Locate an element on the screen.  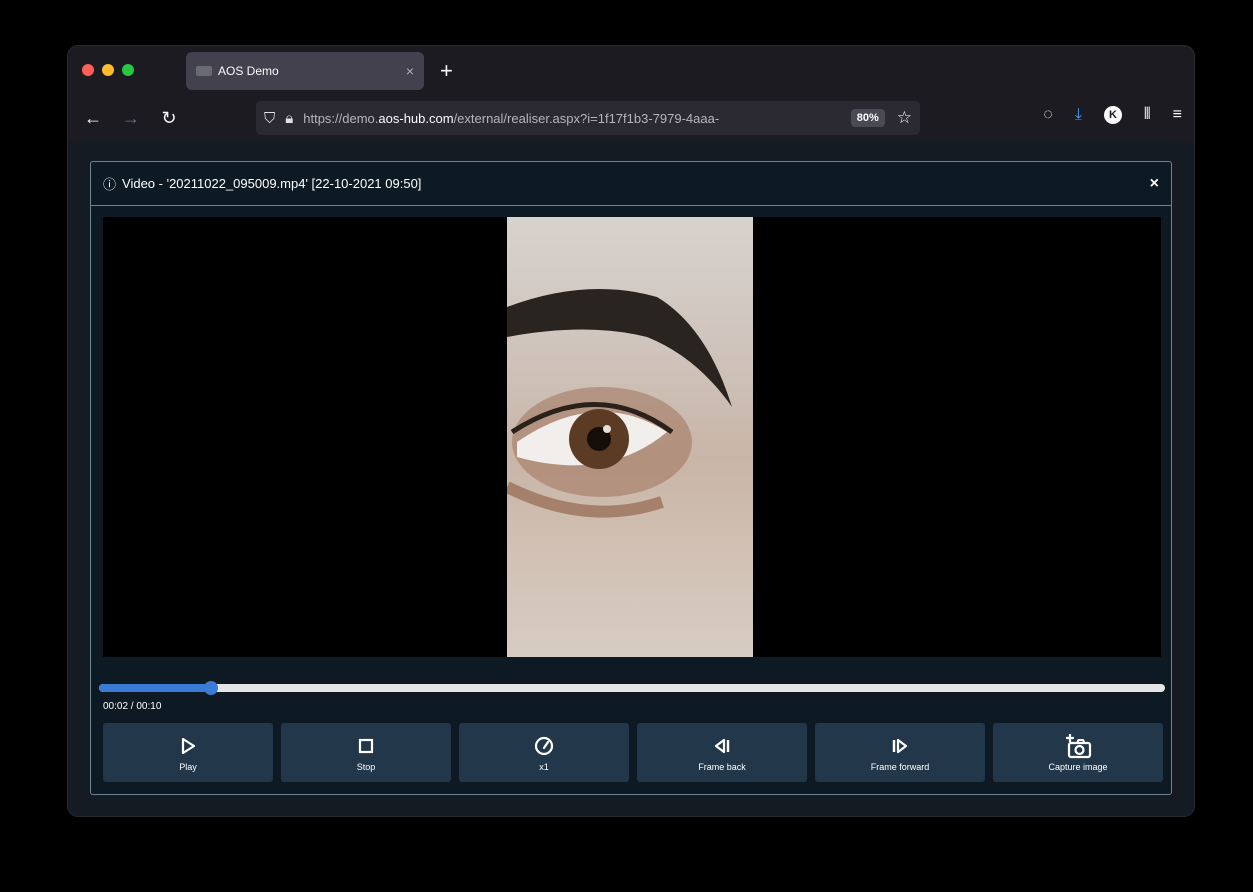
forward-arrow-icon: → is located at coordinates (131, 118).